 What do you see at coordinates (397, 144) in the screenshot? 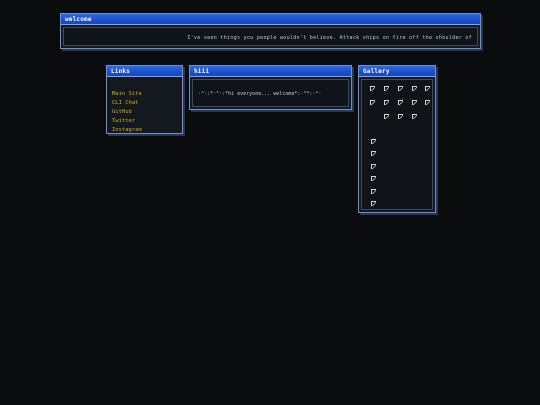
I see `gallery-grid` at bounding box center [397, 144].